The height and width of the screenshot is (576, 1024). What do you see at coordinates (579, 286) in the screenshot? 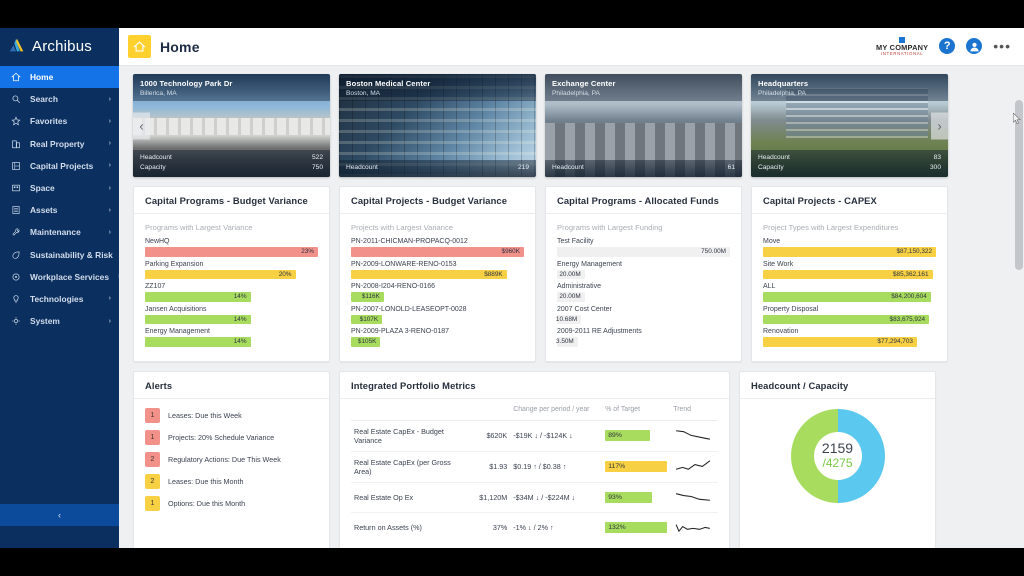
I see `bar-label: Administrative` at bounding box center [579, 286].